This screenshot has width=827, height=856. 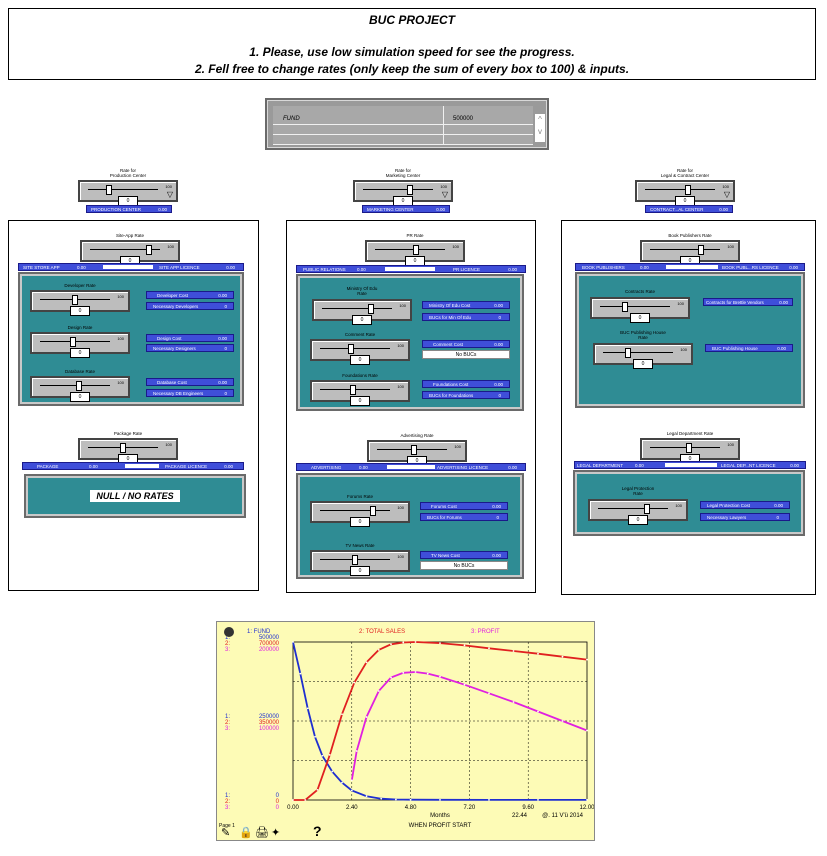 I want to click on production-center-bar: PRODUCTION CENTER 0.00, so click(x=129, y=209).